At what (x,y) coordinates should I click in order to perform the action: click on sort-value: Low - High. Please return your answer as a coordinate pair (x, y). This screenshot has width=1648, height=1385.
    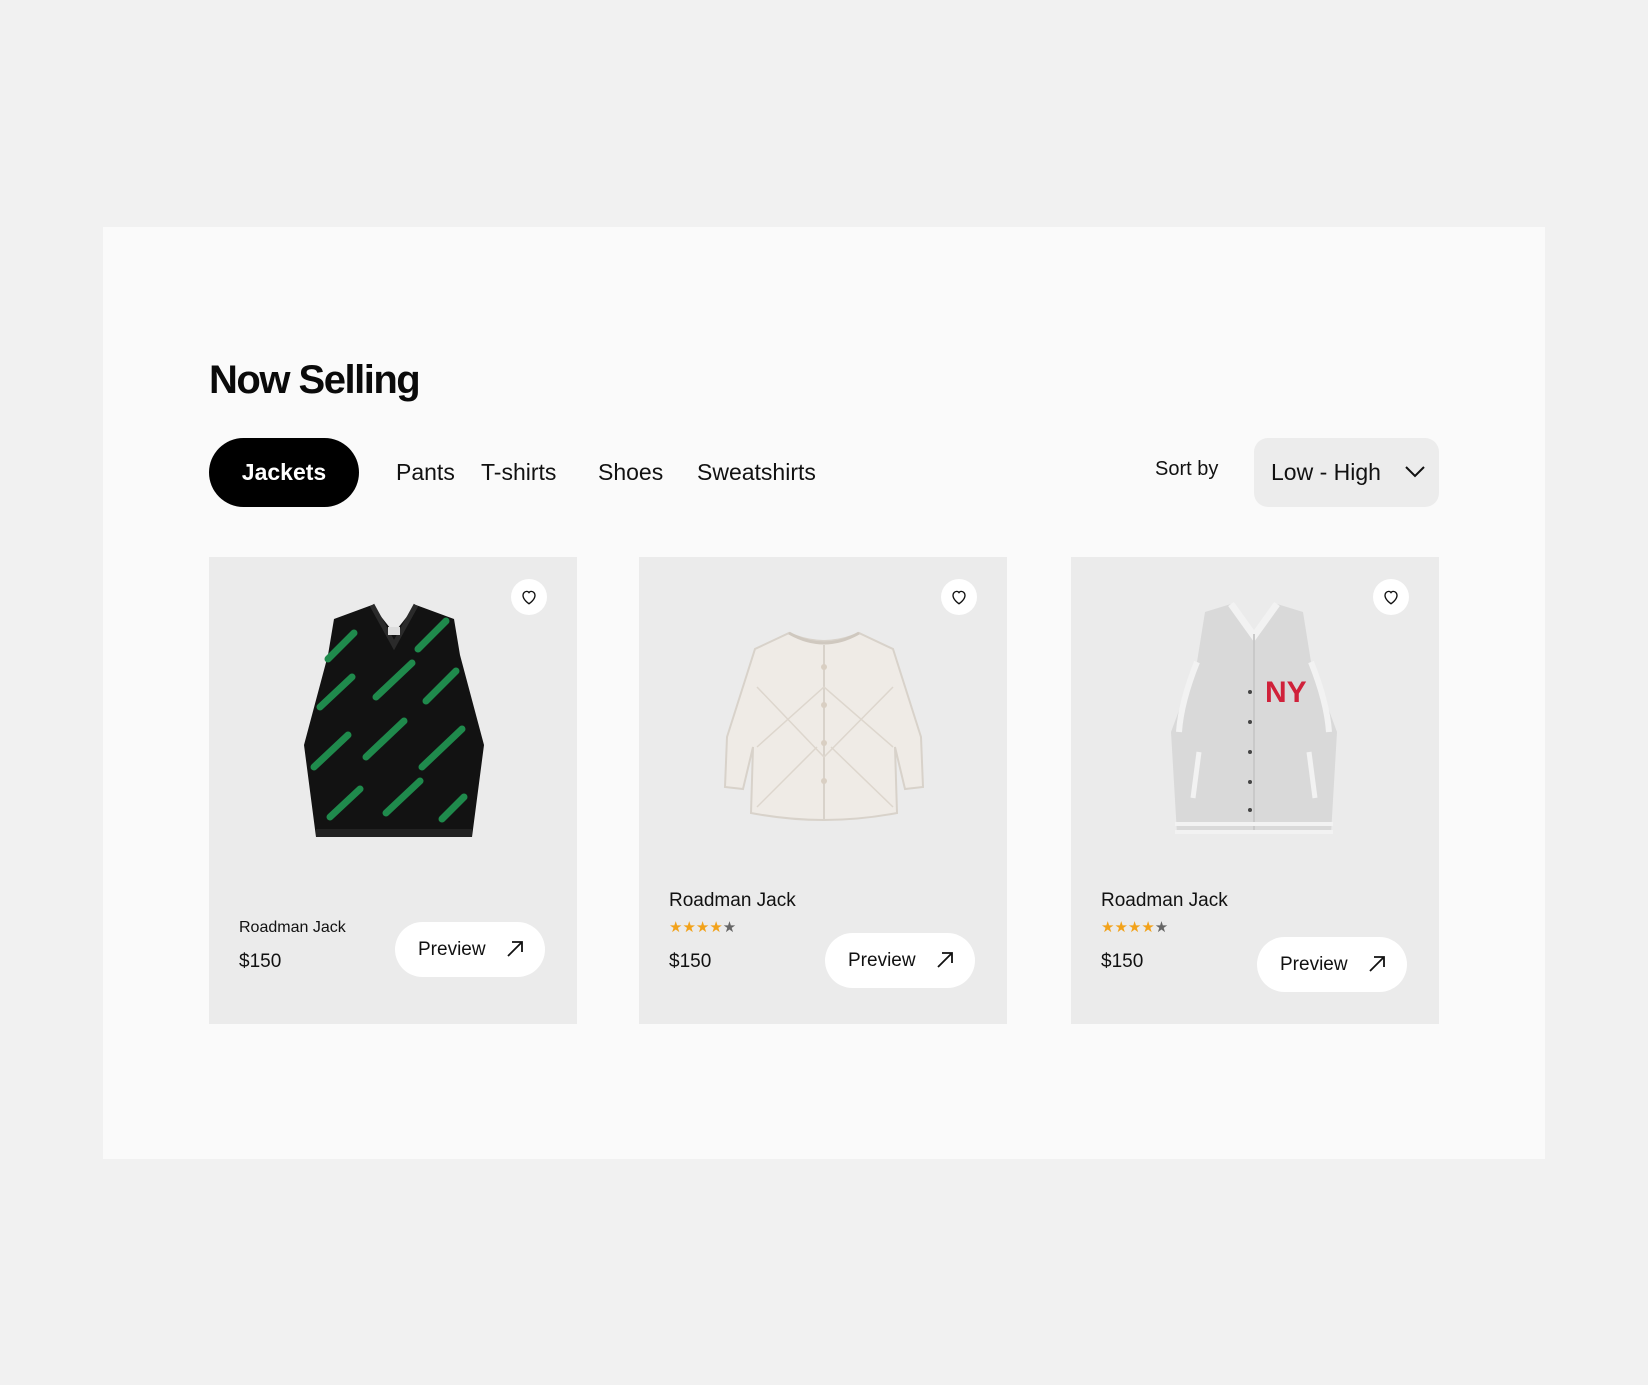
    Looking at the image, I should click on (1326, 472).